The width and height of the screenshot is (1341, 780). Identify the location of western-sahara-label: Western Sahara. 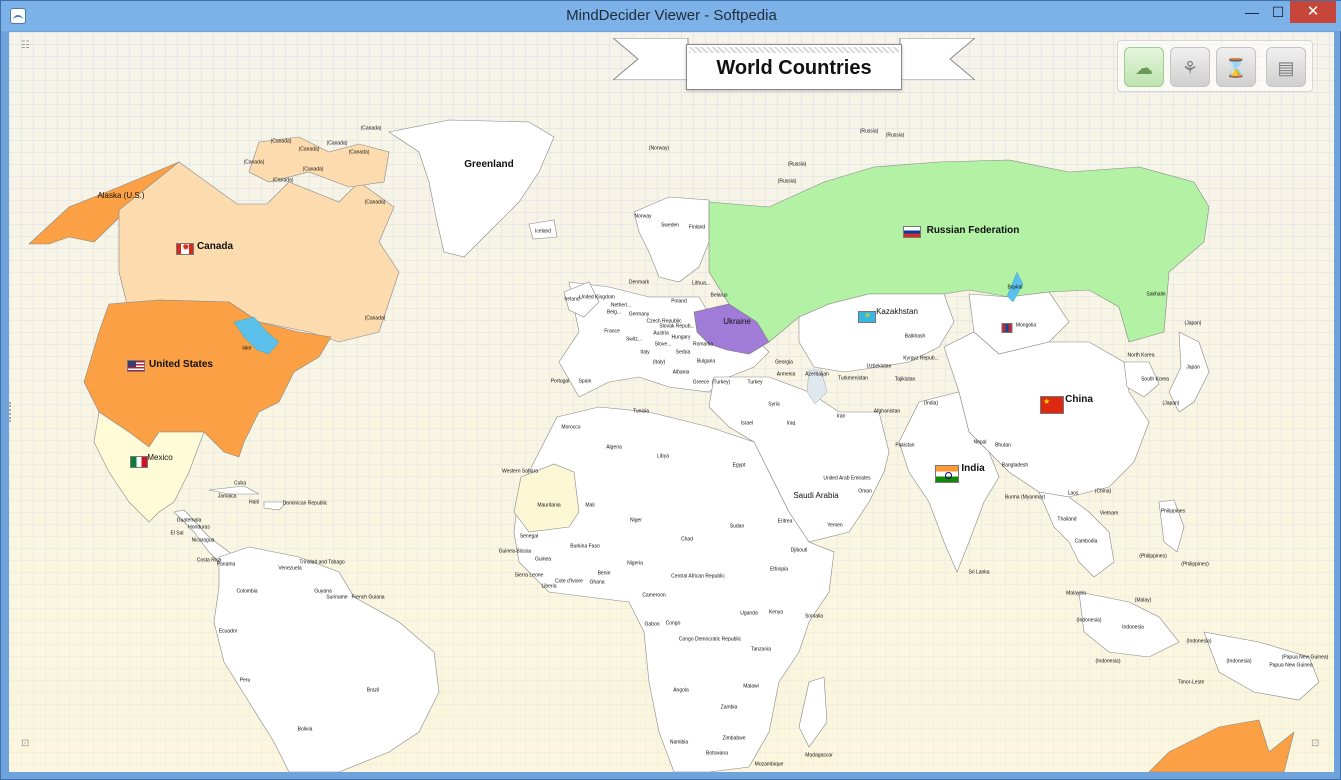
(520, 472).